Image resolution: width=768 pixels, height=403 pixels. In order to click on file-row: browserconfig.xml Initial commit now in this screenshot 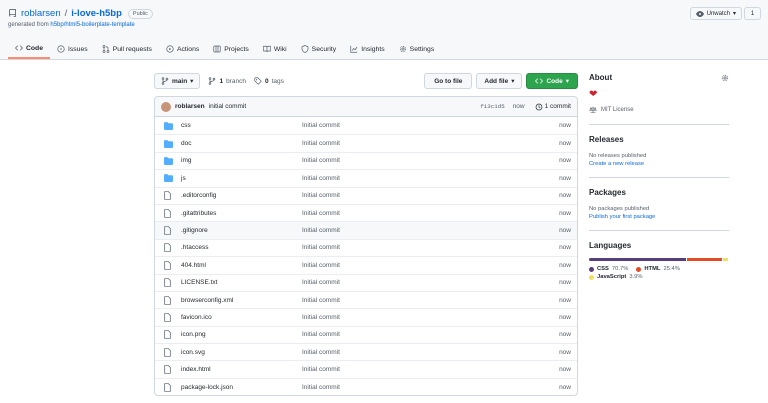, I will do `click(366, 299)`.